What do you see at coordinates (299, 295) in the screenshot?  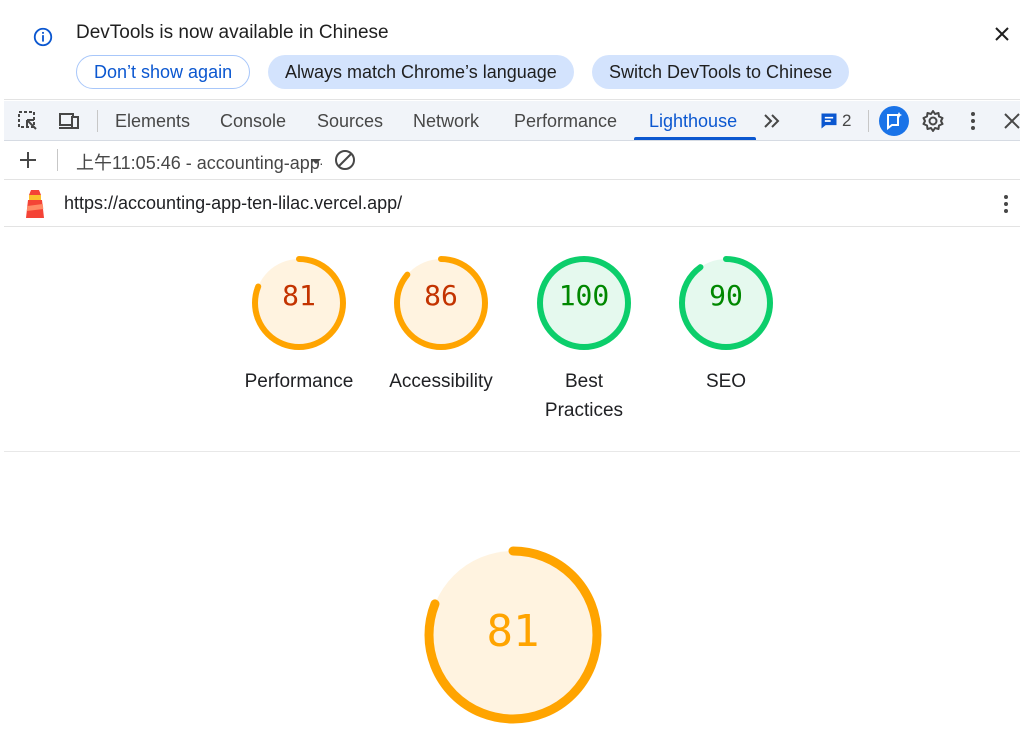 I see `gauge-score: 81` at bounding box center [299, 295].